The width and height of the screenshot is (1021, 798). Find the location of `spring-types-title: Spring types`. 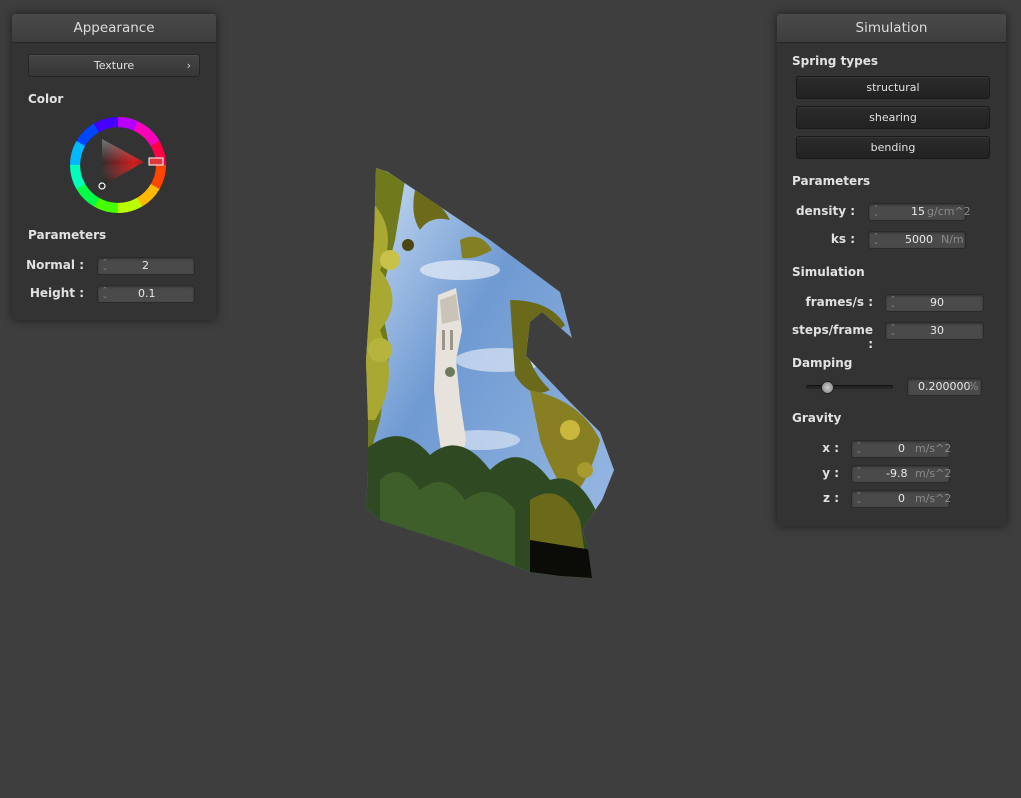

spring-types-title: Spring types is located at coordinates (835, 61).